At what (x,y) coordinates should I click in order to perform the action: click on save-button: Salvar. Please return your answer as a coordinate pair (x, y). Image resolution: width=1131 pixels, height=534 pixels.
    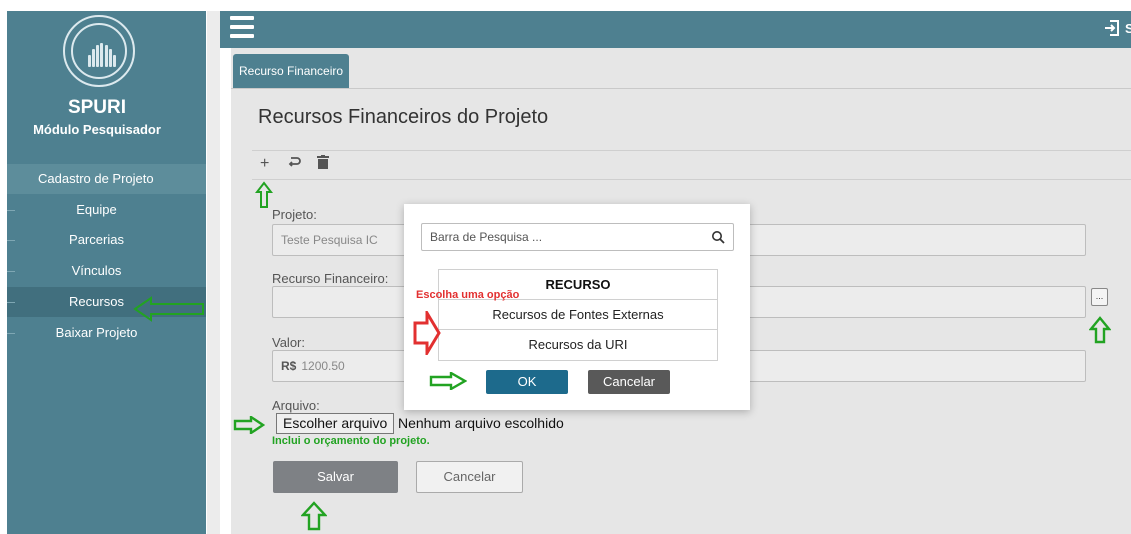
    Looking at the image, I should click on (335, 477).